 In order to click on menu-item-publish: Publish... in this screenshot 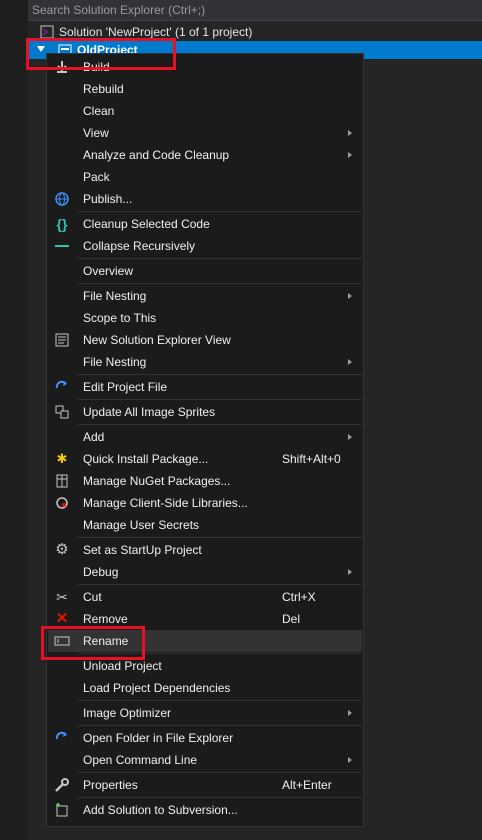, I will do `click(205, 199)`.